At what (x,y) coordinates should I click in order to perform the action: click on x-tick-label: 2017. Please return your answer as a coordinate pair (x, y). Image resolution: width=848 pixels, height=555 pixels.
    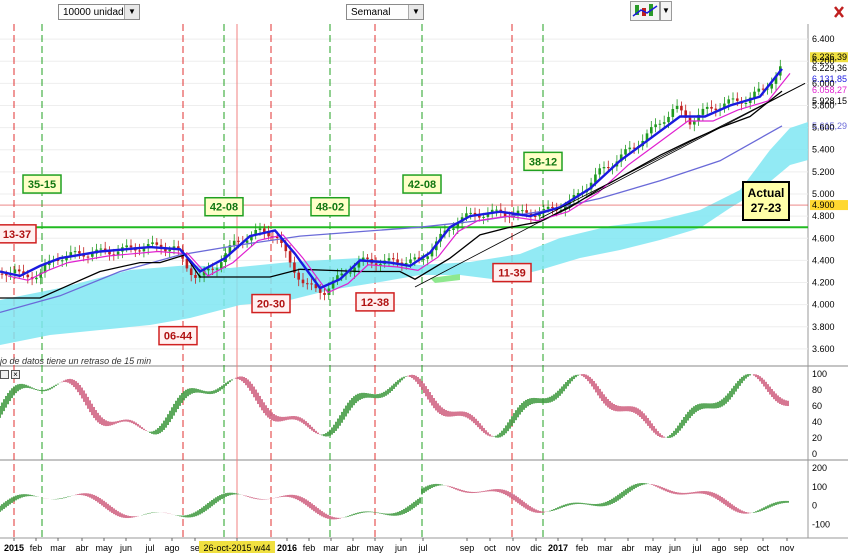
    Looking at the image, I should click on (558, 548).